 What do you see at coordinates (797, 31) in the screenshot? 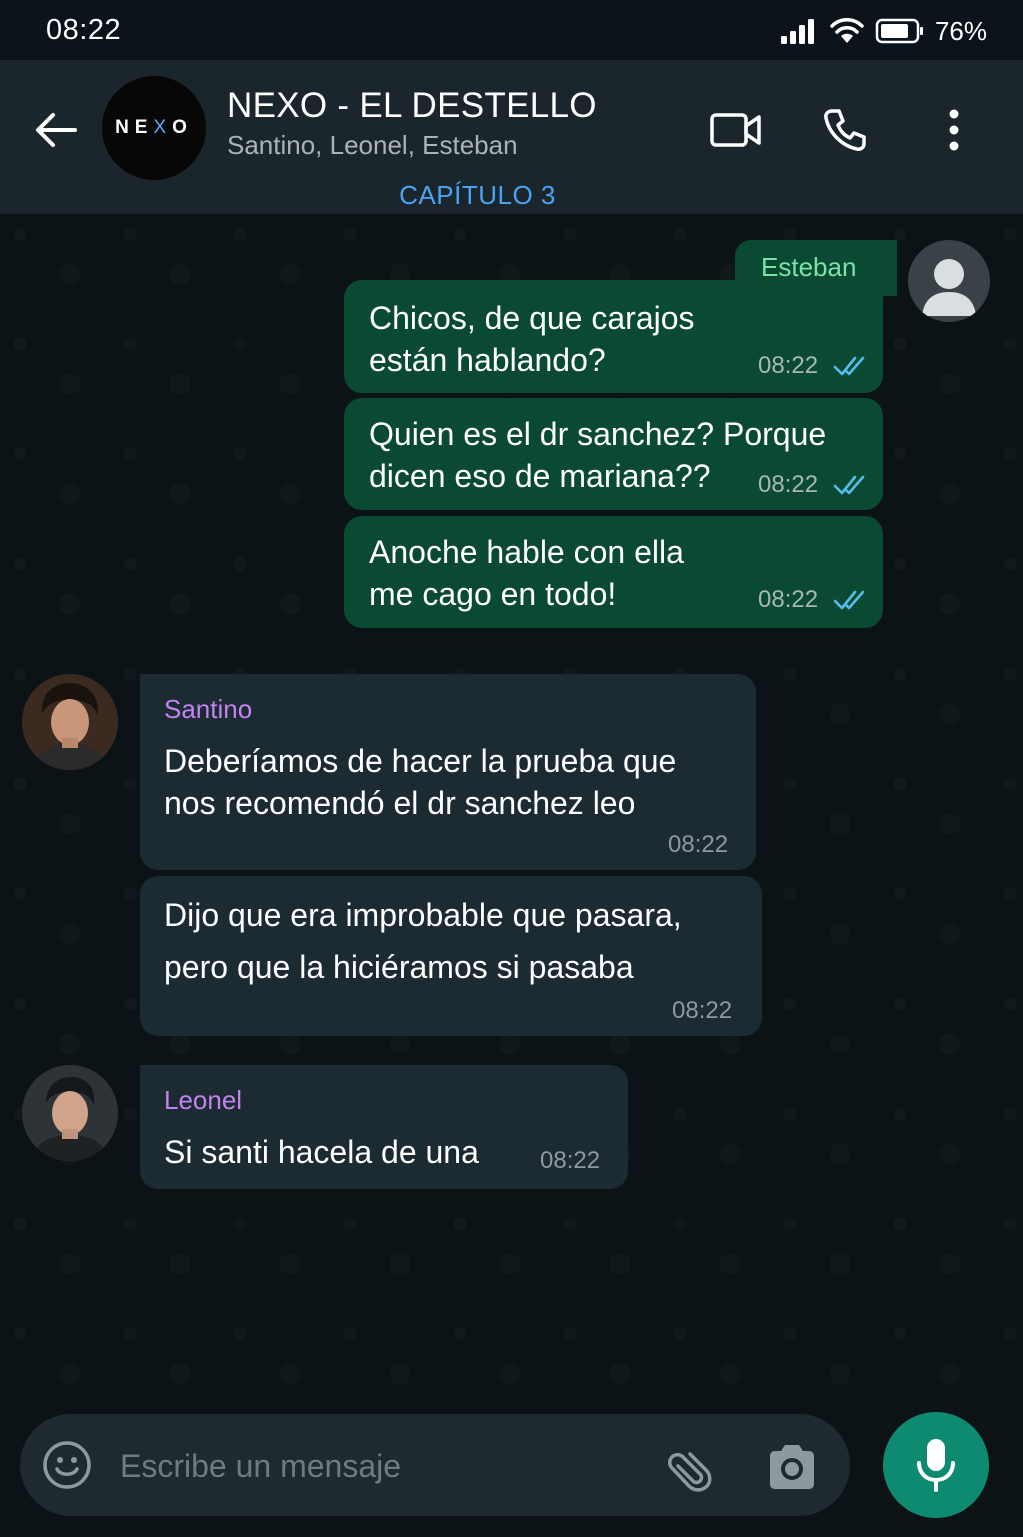
I see `signal-icon` at bounding box center [797, 31].